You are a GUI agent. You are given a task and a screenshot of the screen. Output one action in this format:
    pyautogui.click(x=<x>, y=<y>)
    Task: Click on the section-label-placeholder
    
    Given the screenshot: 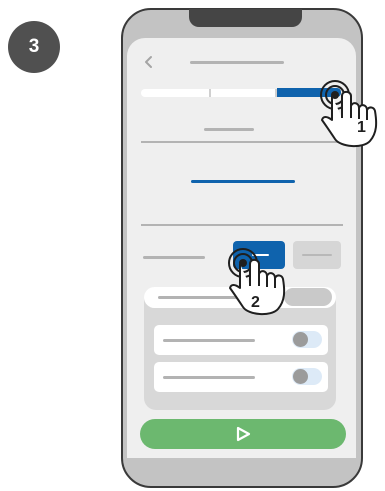 What is the action you would take?
    pyautogui.click(x=229, y=129)
    